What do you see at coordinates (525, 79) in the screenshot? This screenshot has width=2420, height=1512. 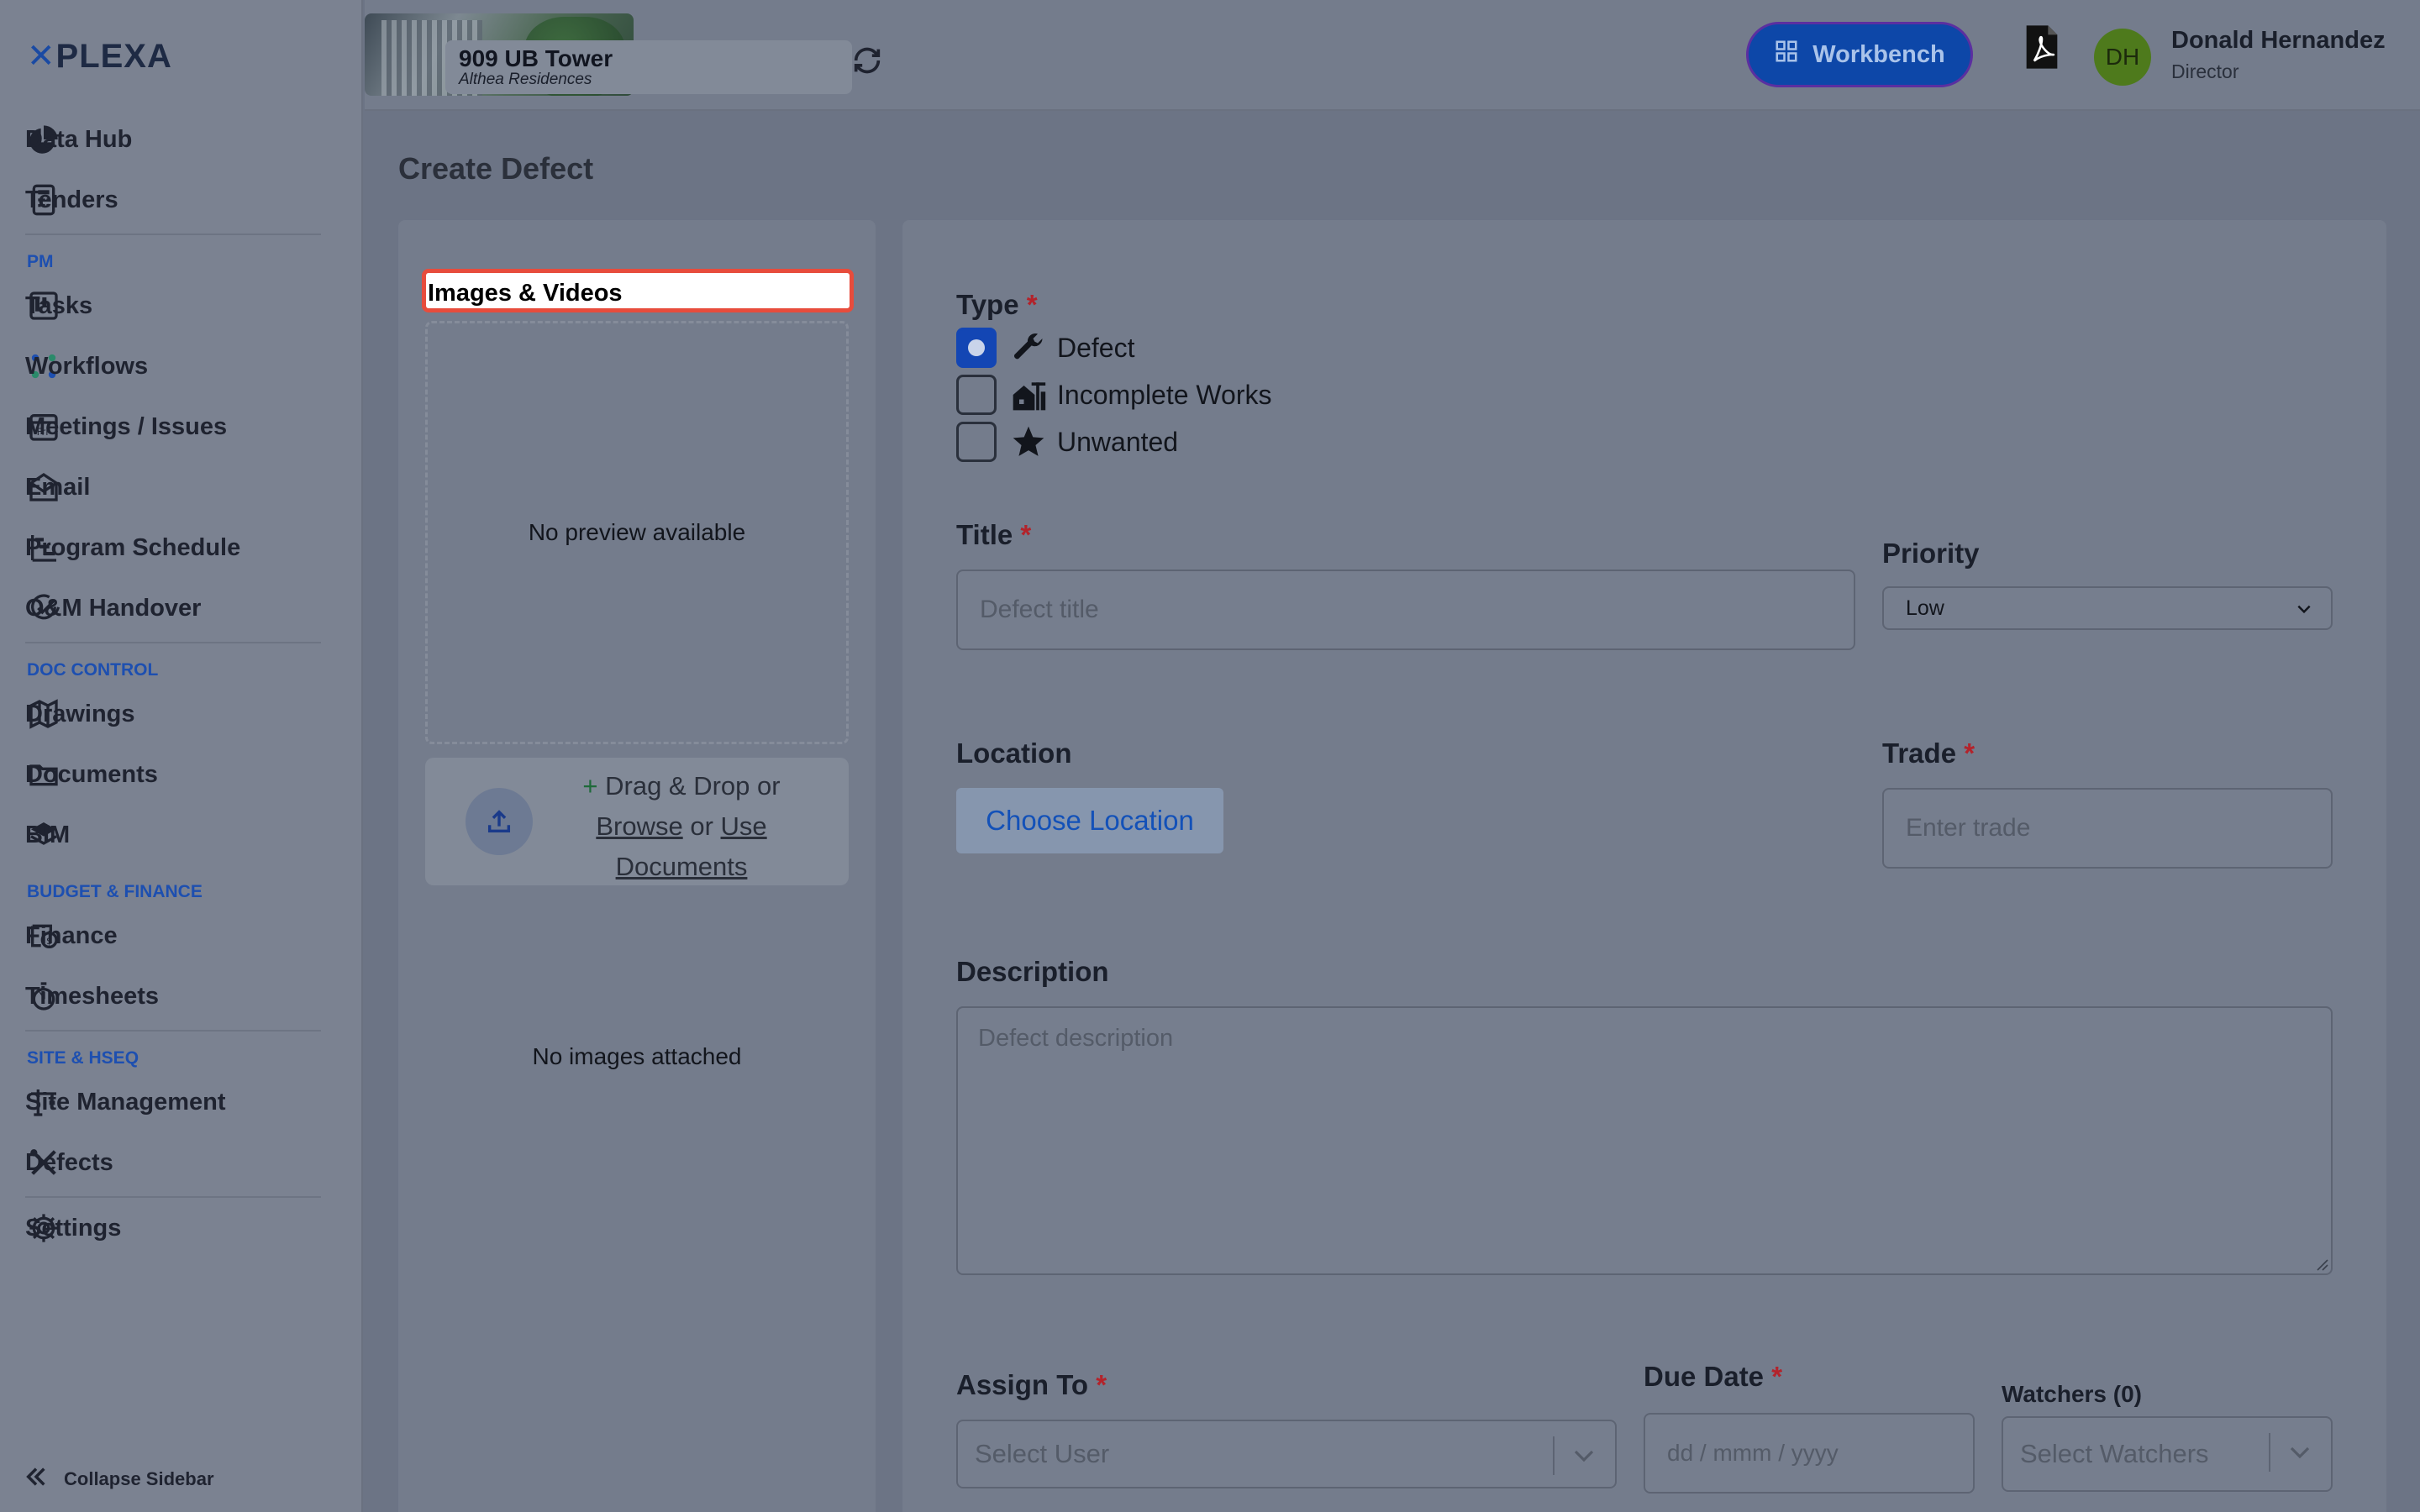 I see `project-subtitle: Althea Residences` at bounding box center [525, 79].